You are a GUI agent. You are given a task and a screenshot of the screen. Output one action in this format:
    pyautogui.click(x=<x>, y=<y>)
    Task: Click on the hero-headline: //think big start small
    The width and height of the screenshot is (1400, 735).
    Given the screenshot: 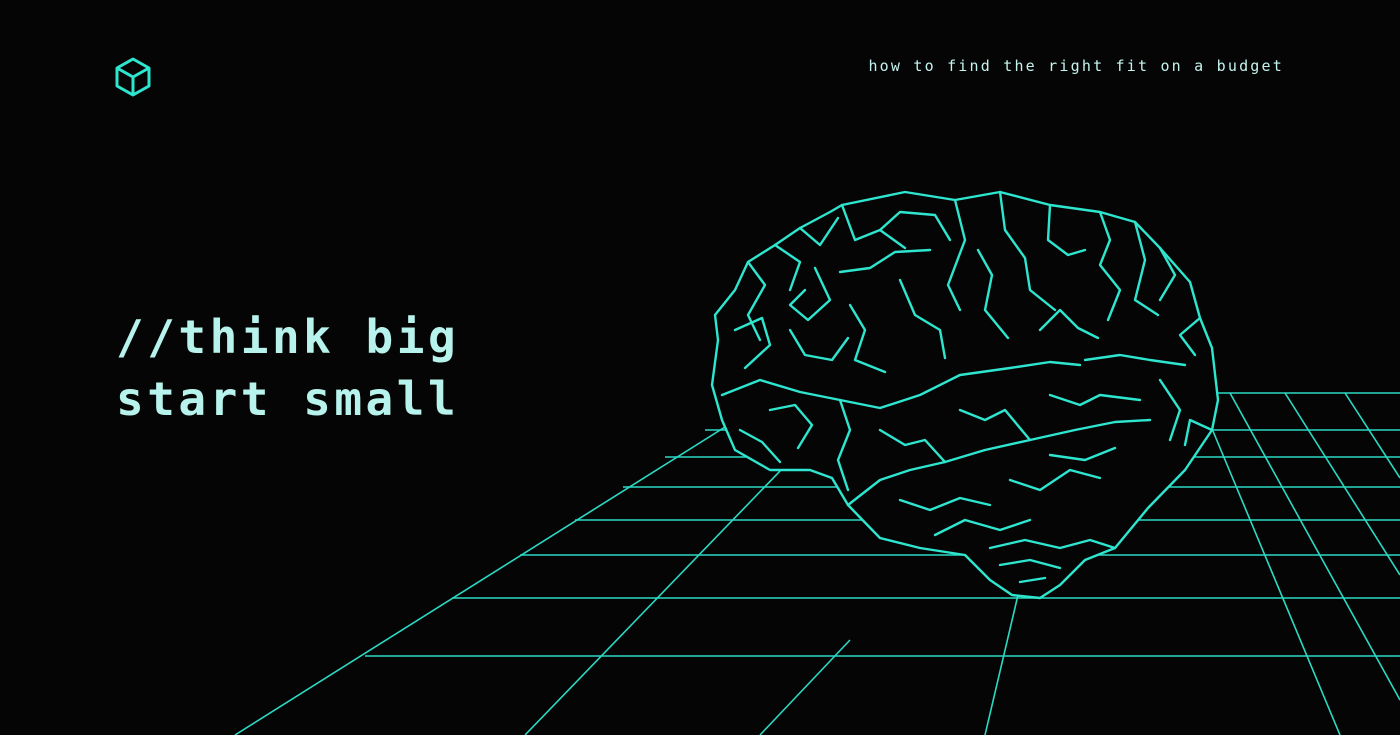 What is the action you would take?
    pyautogui.click(x=287, y=368)
    